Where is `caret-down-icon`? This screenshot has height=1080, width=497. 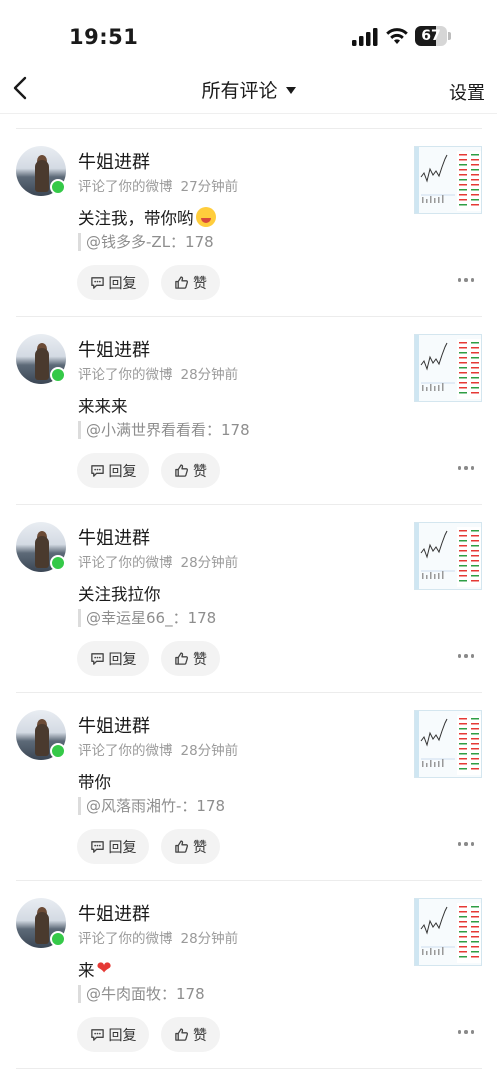 caret-down-icon is located at coordinates (290, 90).